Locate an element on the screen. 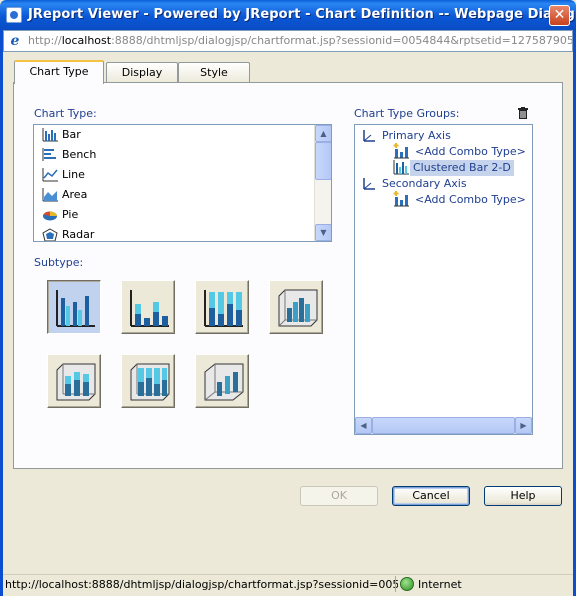 The height and width of the screenshot is (596, 576). tab-chart-type: Chart Type is located at coordinates (59, 72).